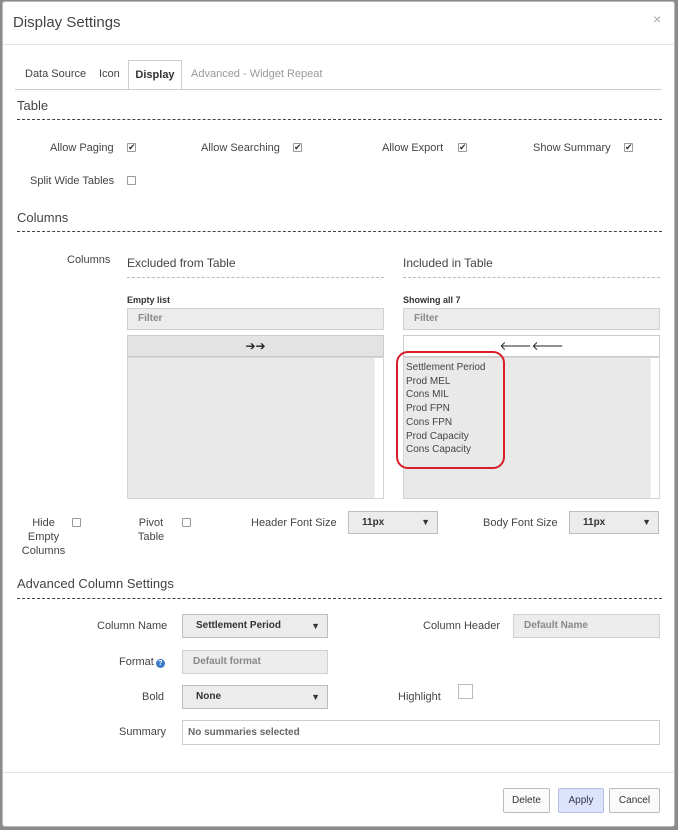 The height and width of the screenshot is (830, 678). What do you see at coordinates (143, 732) in the screenshot?
I see `summary-label: Summary` at bounding box center [143, 732].